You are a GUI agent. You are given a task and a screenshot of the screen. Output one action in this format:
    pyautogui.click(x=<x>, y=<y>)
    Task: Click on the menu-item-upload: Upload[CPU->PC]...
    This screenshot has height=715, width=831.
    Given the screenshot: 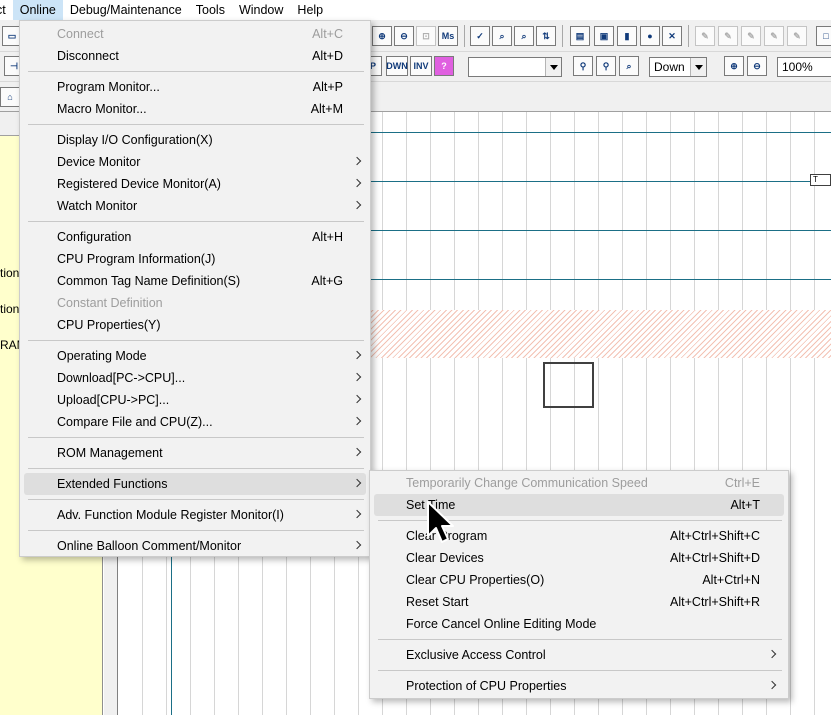 What is the action you would take?
    pyautogui.click(x=195, y=400)
    